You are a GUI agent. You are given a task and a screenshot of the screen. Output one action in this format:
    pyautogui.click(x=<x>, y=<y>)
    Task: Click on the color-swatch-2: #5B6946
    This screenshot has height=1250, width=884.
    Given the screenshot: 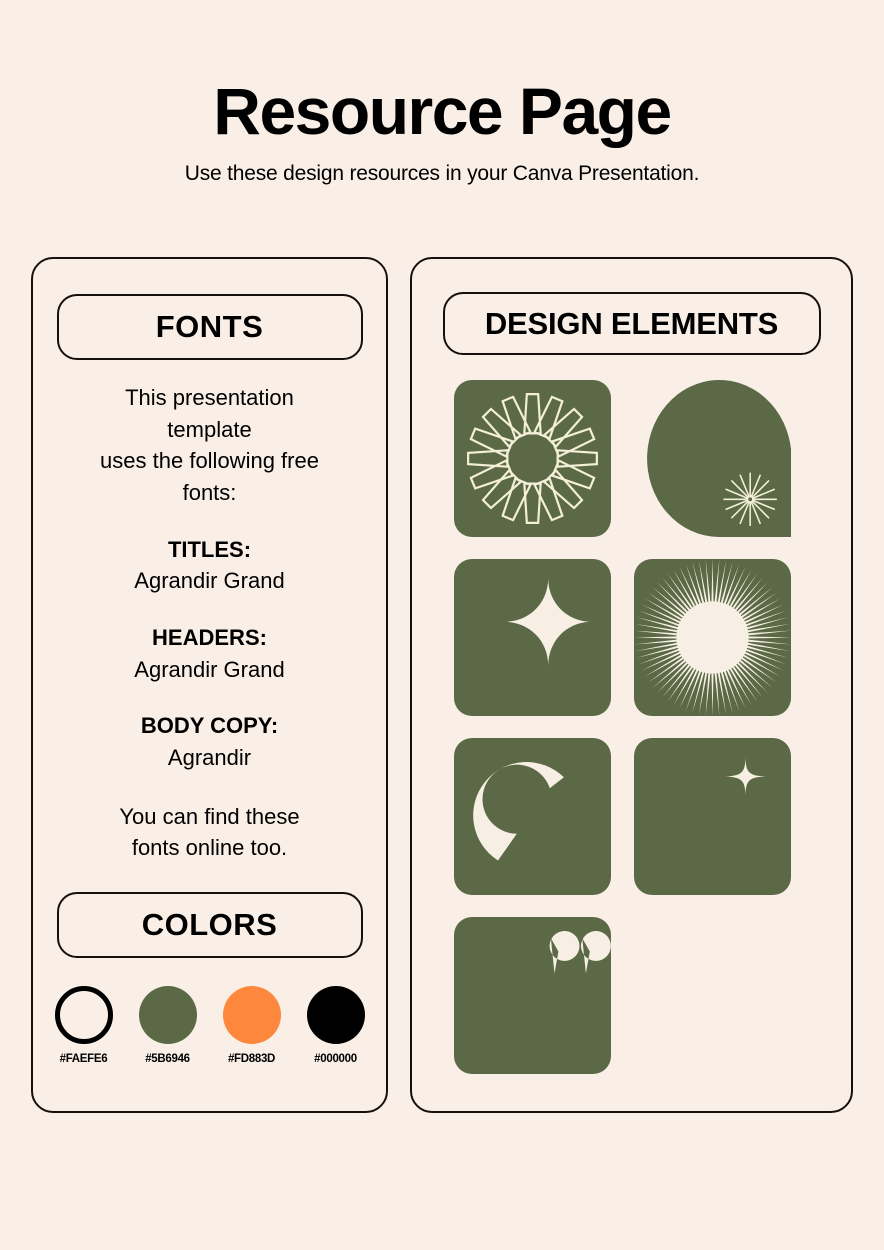 What is the action you would take?
    pyautogui.click(x=167, y=1026)
    